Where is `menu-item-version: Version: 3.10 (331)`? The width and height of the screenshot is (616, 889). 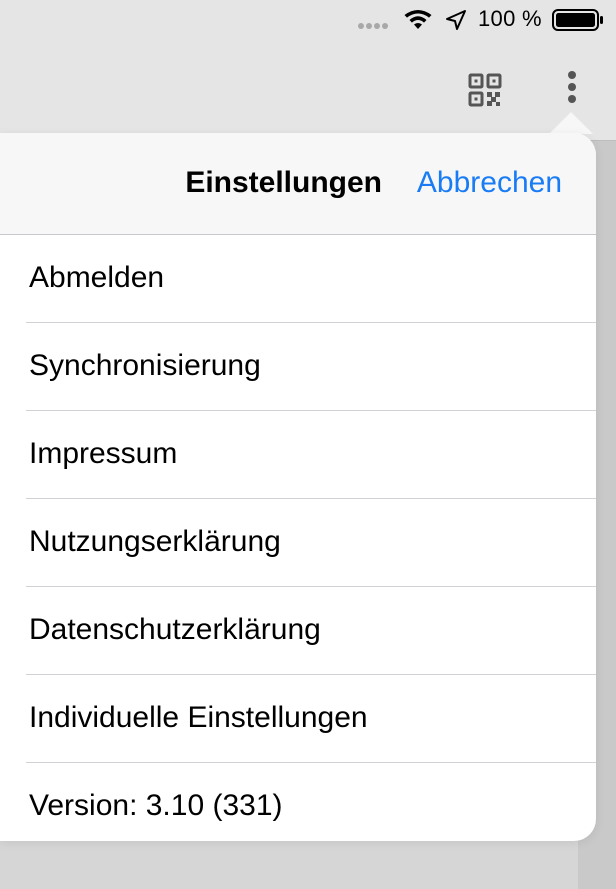 menu-item-version: Version: 3.10 (331) is located at coordinates (298, 802).